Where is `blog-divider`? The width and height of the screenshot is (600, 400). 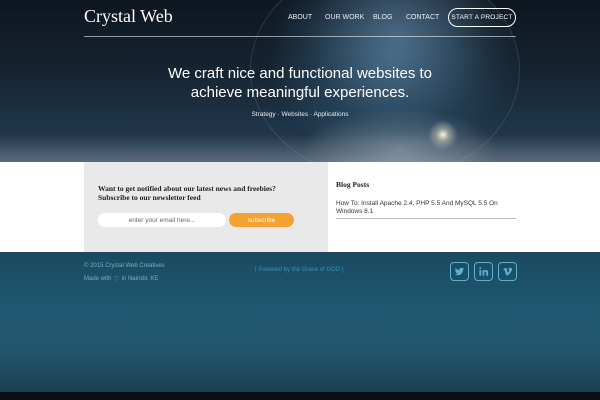 blog-divider is located at coordinates (426, 218).